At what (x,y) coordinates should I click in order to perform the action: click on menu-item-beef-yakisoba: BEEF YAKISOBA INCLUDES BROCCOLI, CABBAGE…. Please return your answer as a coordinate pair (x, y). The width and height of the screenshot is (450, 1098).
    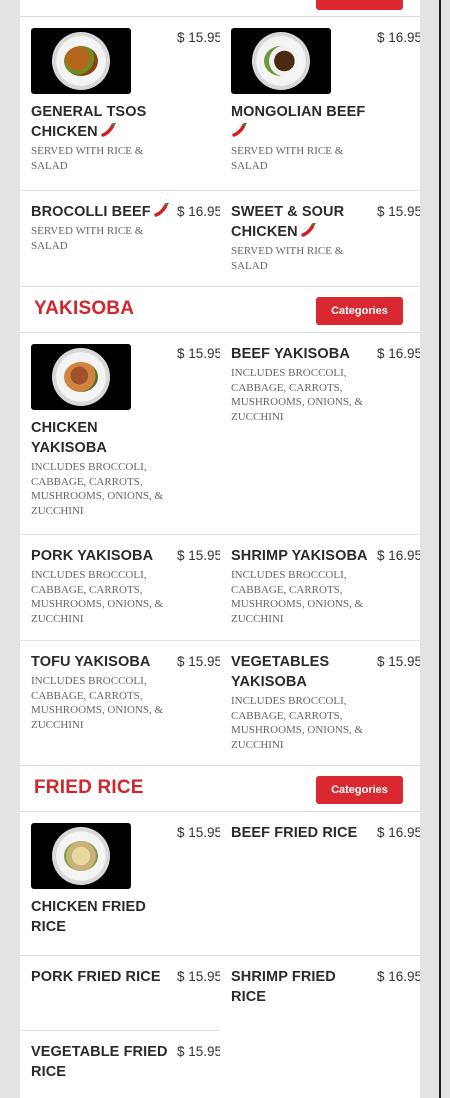
    Looking at the image, I should click on (320, 384).